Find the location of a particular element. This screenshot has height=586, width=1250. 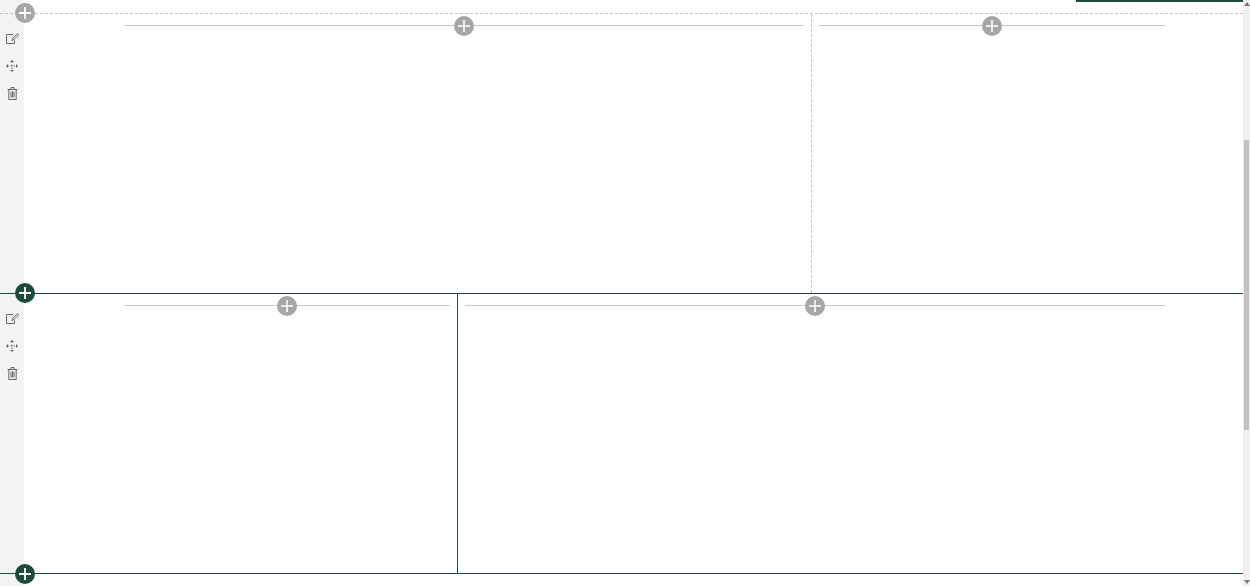

scroll-up-icon is located at coordinates (1247, 4).